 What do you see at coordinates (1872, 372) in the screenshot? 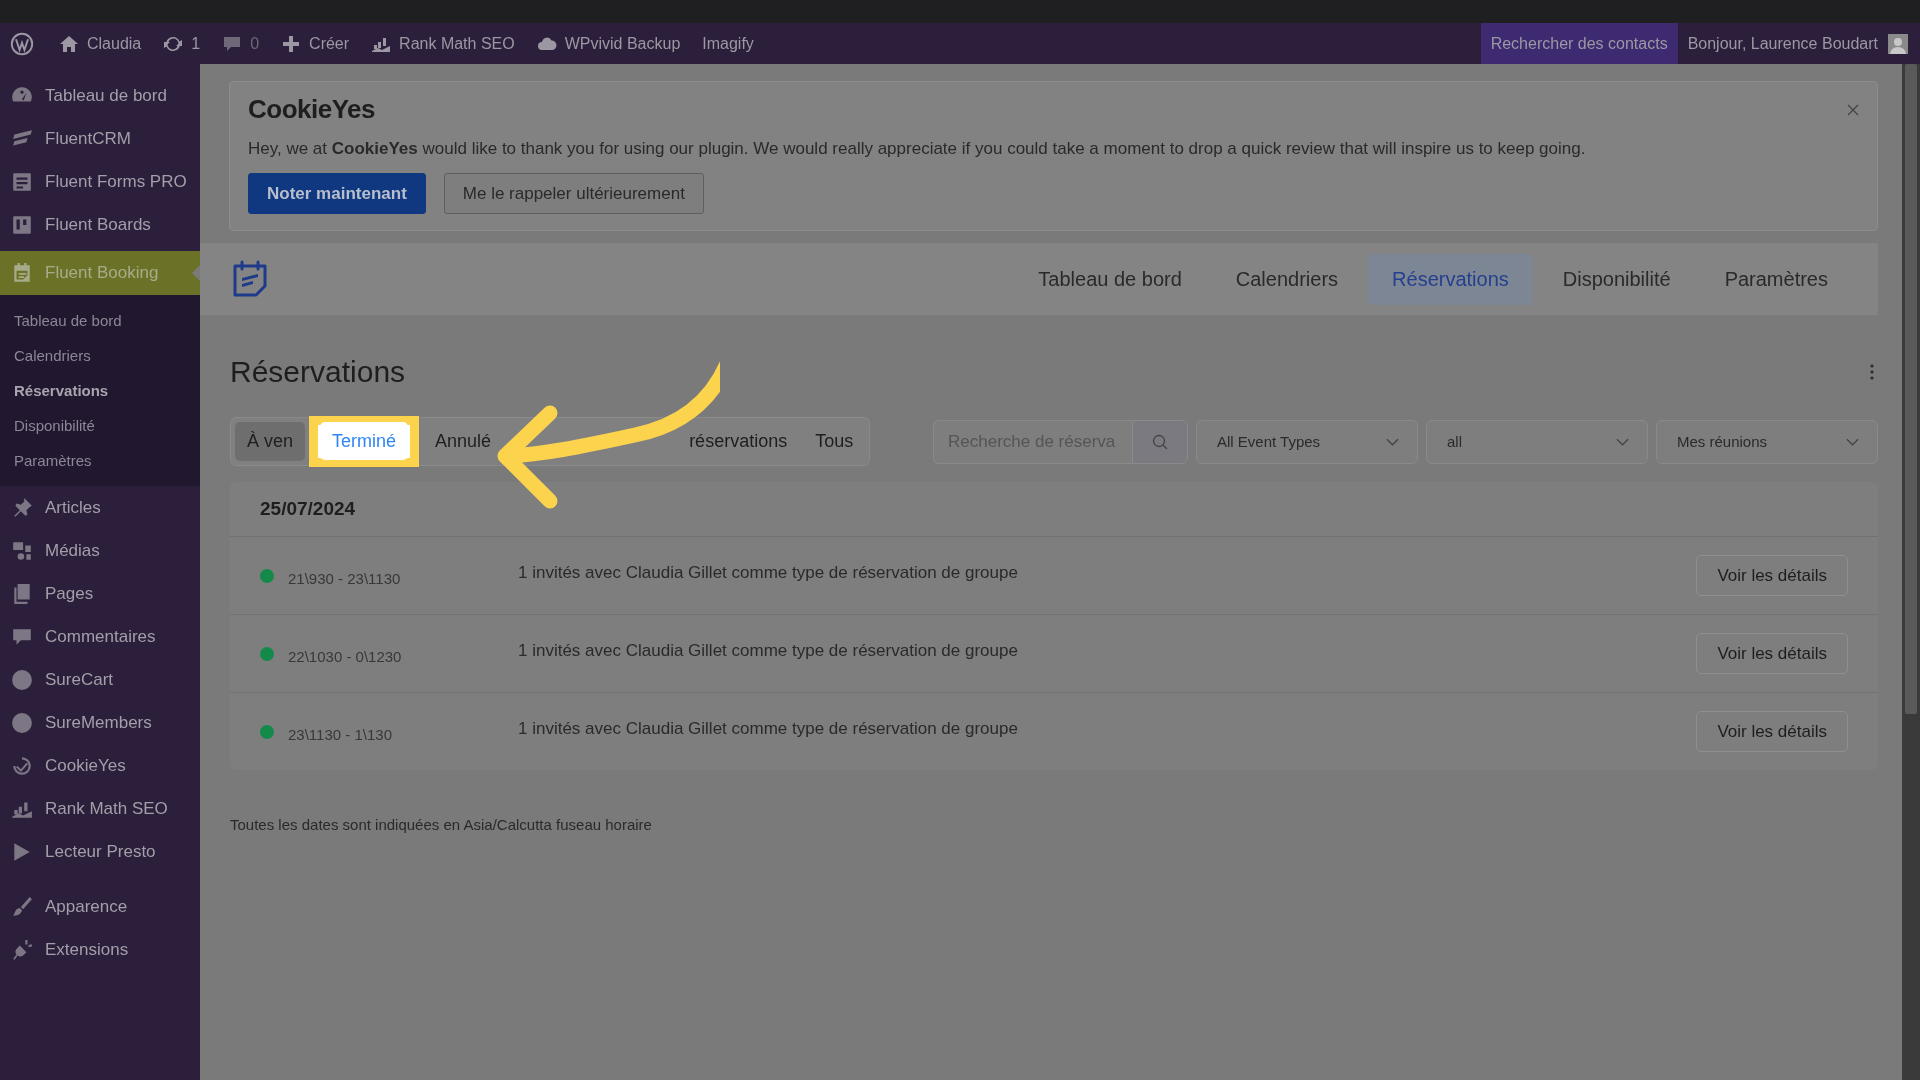
I see `more-options-icon` at bounding box center [1872, 372].